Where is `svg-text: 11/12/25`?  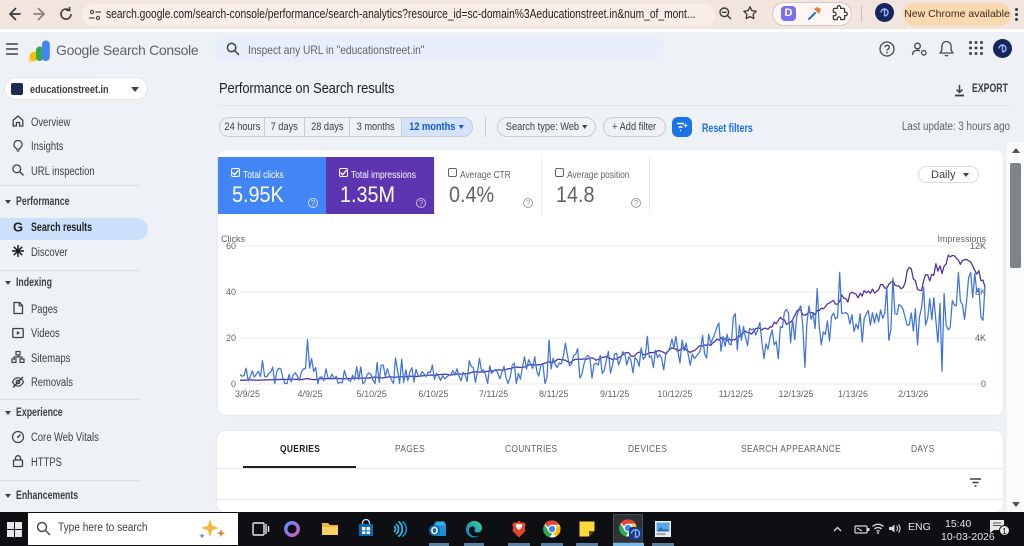 svg-text: 11/12/25 is located at coordinates (736, 394).